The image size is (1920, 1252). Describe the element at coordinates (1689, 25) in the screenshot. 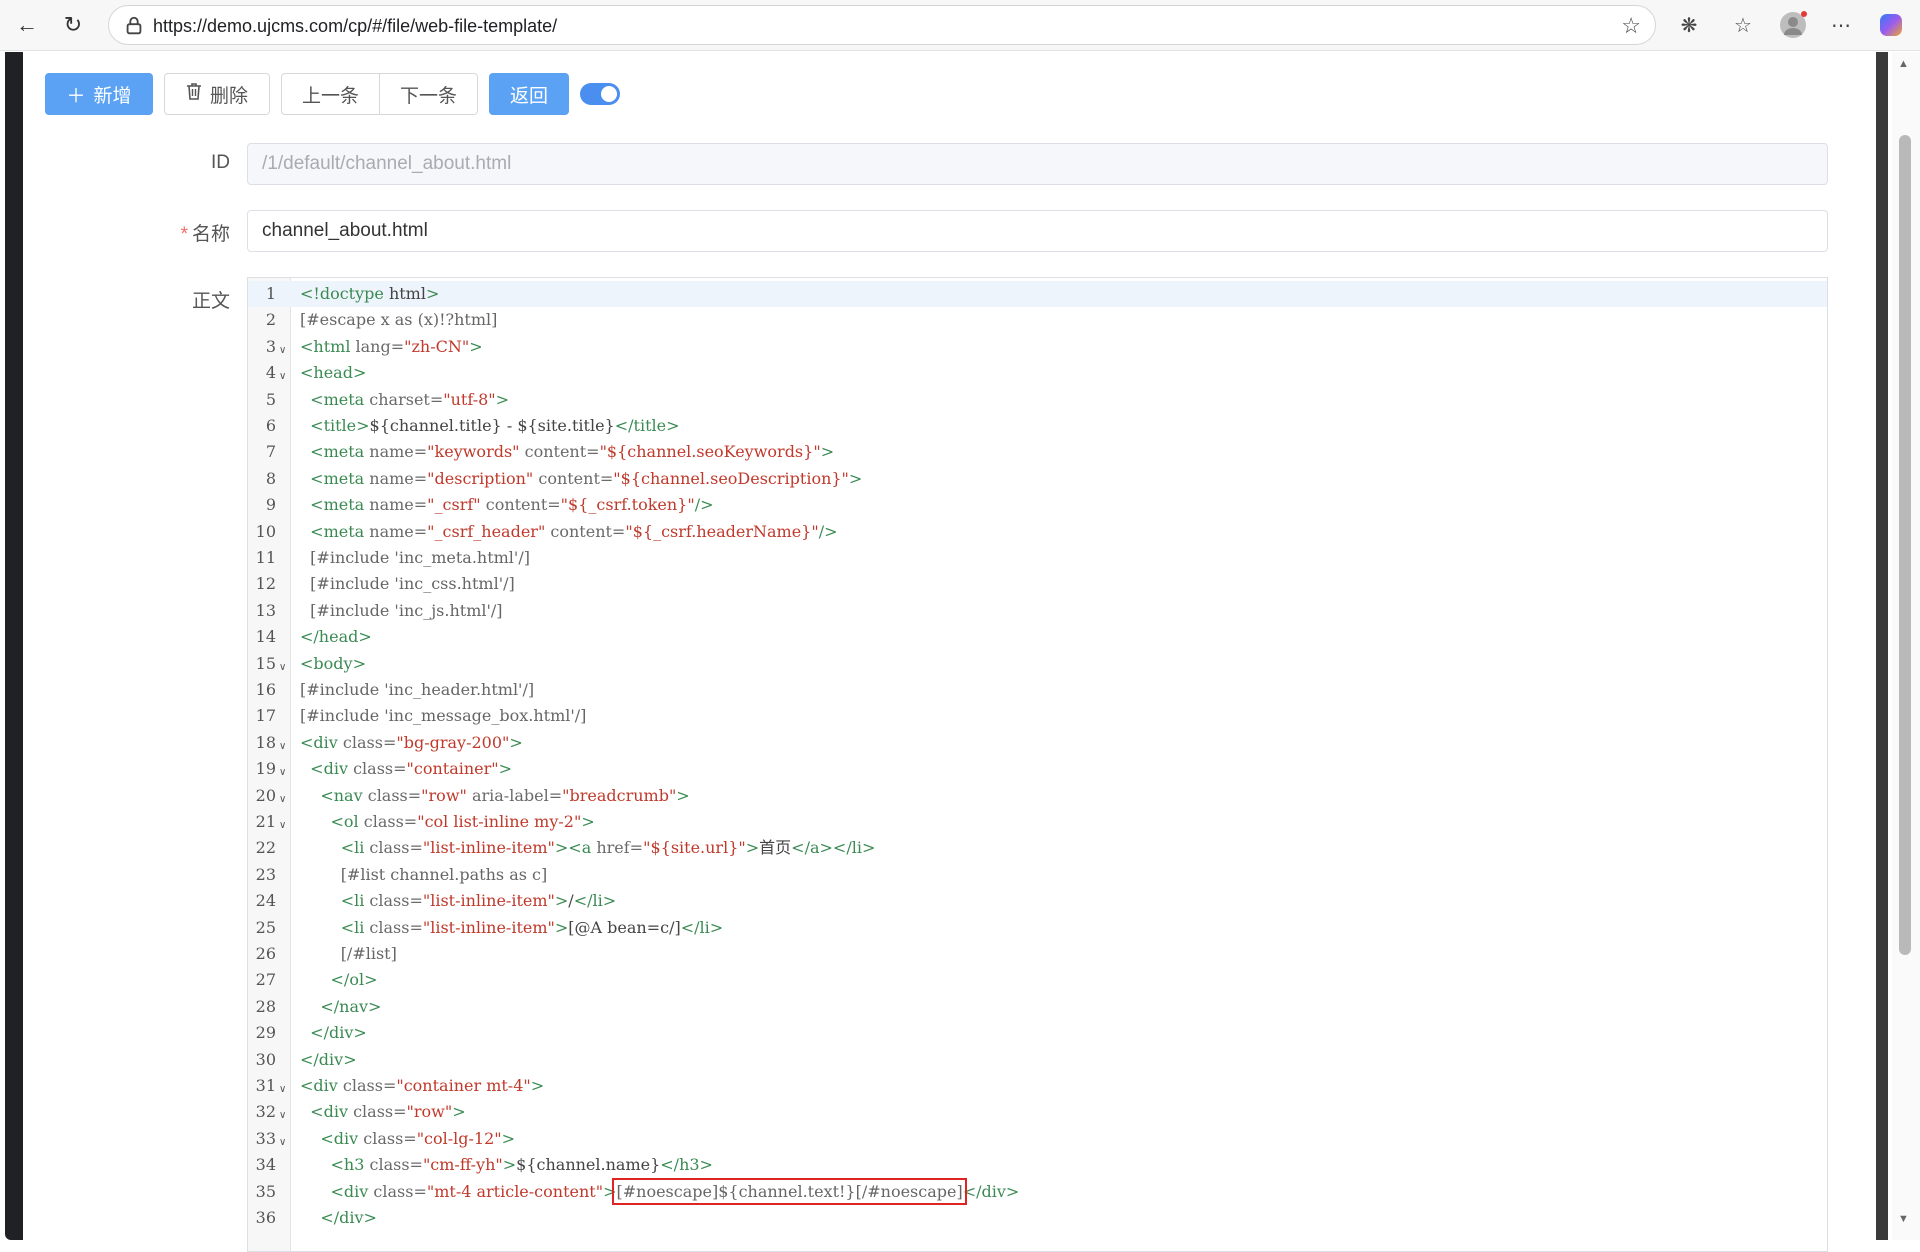

I see `extensions-icon: ❋` at that location.